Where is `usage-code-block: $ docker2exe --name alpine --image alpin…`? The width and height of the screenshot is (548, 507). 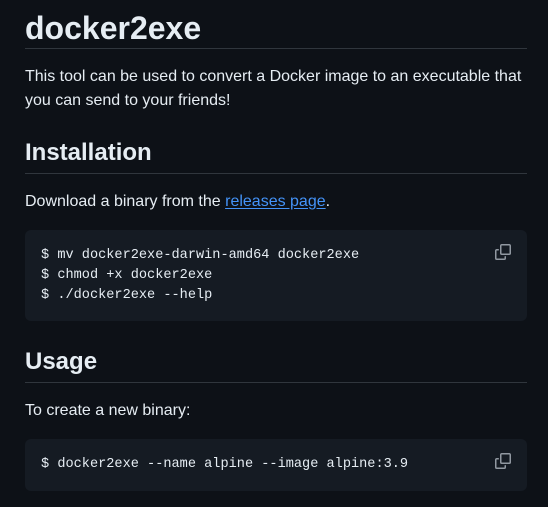
usage-code-block: $ docker2exe --name alpine --image alpin… is located at coordinates (276, 465).